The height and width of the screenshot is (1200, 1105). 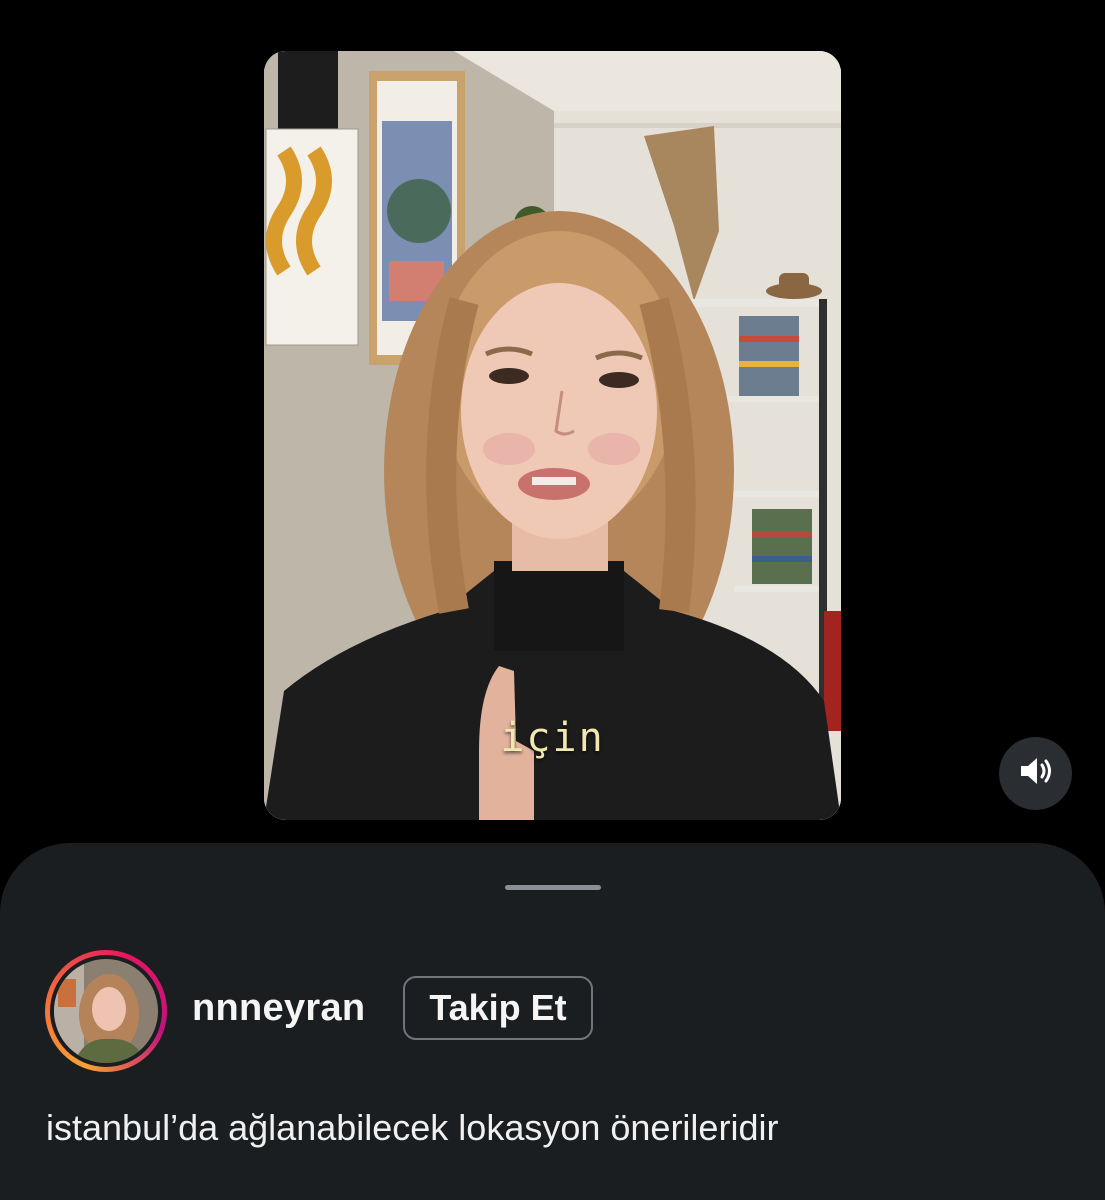 I want to click on speaker-wave-icon, so click(x=1036, y=773).